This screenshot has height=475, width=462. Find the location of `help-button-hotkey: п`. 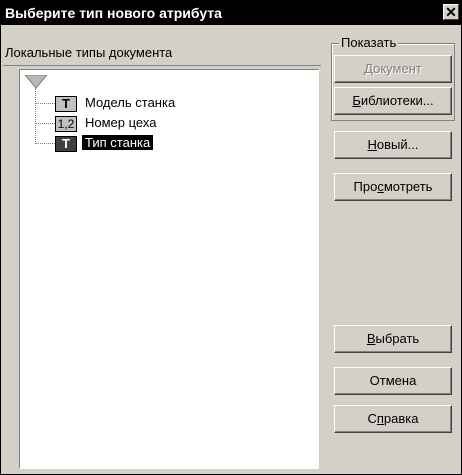

help-button-hotkey: п is located at coordinates (380, 418).